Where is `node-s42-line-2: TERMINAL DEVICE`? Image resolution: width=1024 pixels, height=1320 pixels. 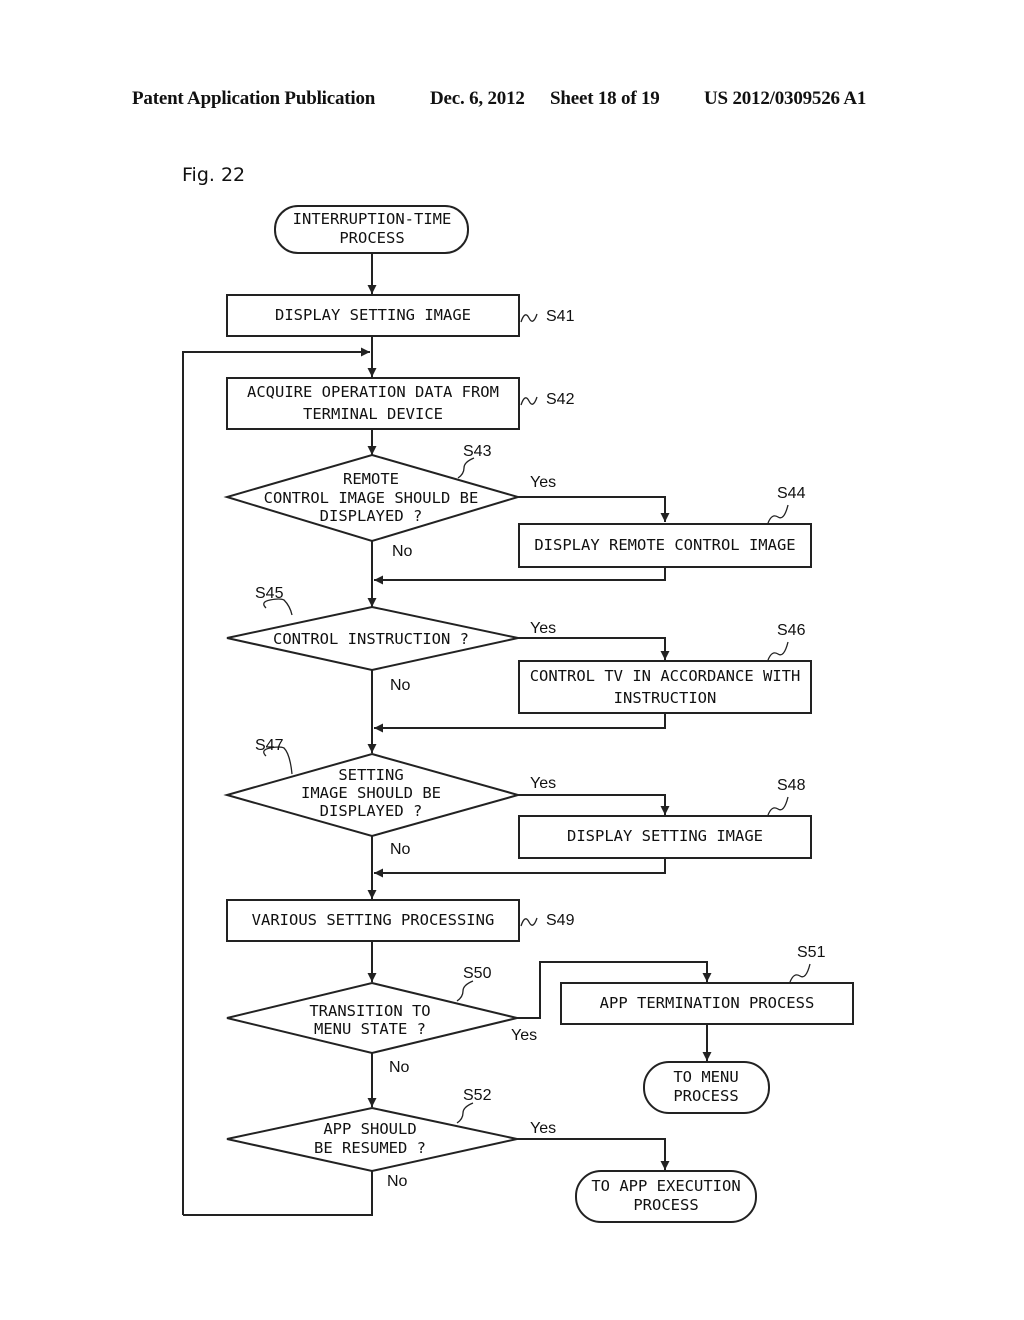 node-s42-line-2: TERMINAL DEVICE is located at coordinates (373, 414).